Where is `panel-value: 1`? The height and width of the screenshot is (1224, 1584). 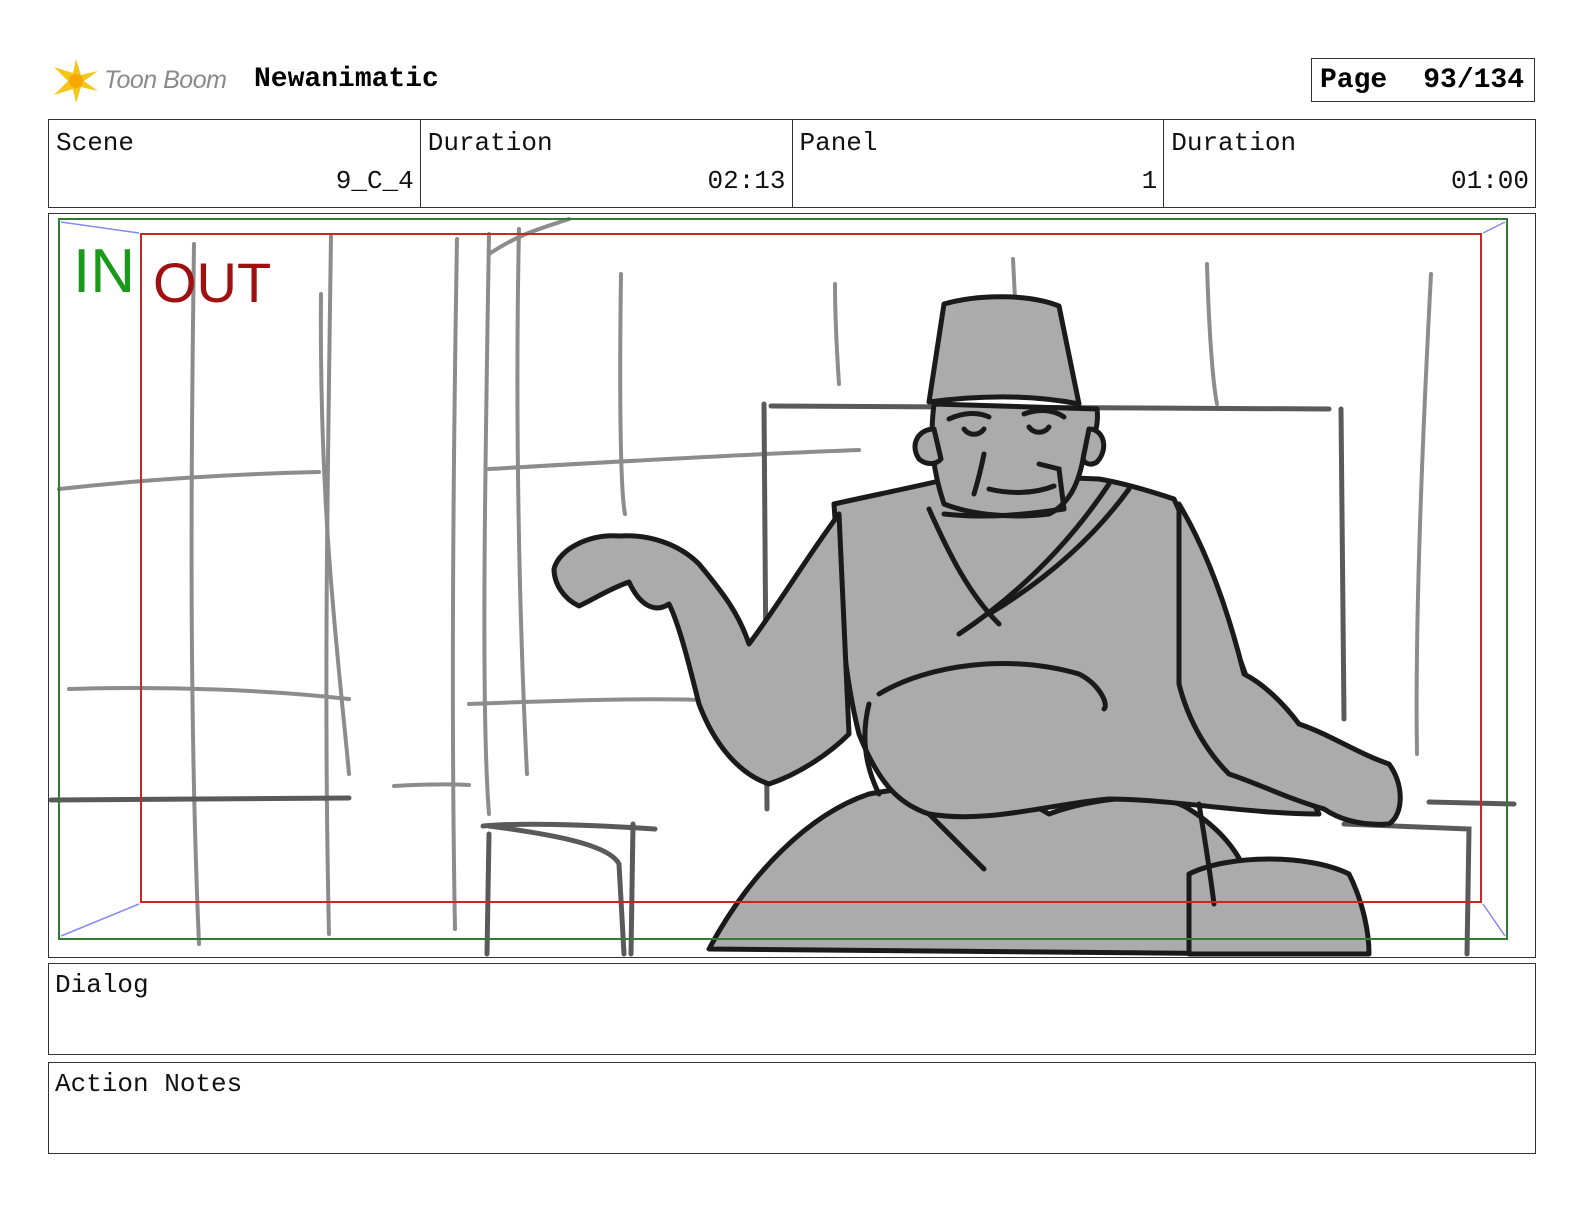 panel-value: 1 is located at coordinates (1149, 181).